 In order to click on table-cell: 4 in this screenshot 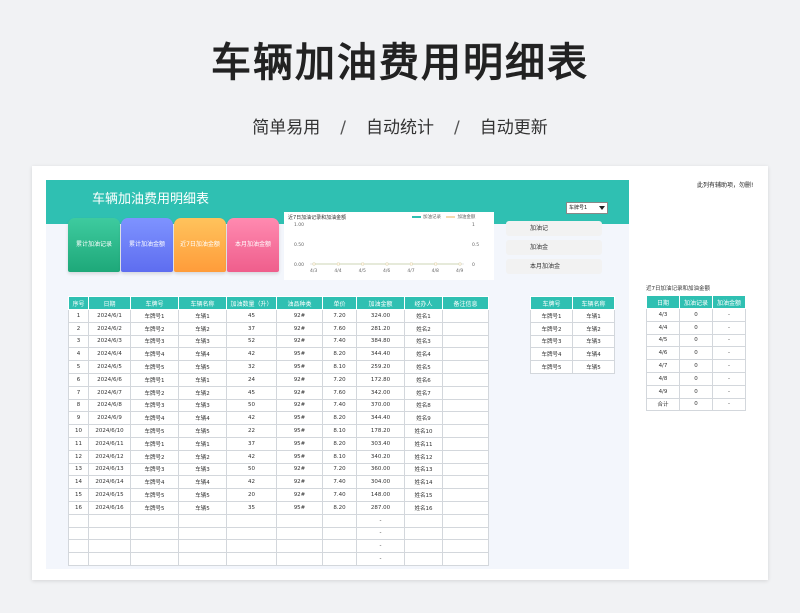, I will do `click(78, 354)`.